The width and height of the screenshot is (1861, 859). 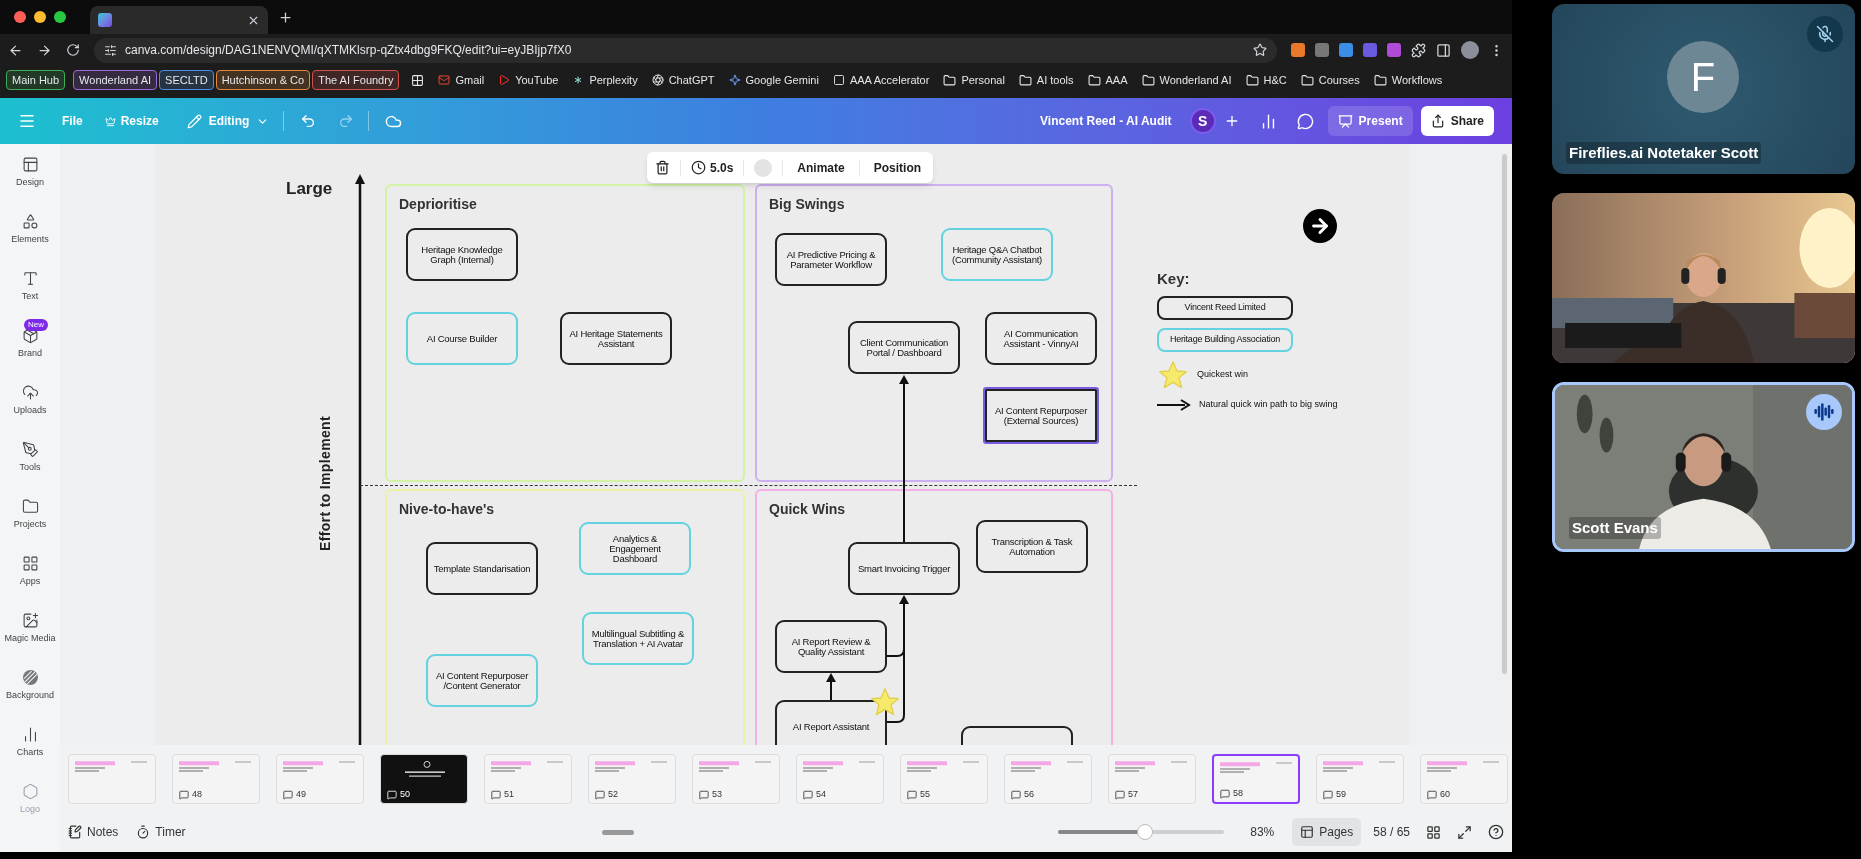 What do you see at coordinates (30, 457) in the screenshot?
I see `sidebar-item: Tools` at bounding box center [30, 457].